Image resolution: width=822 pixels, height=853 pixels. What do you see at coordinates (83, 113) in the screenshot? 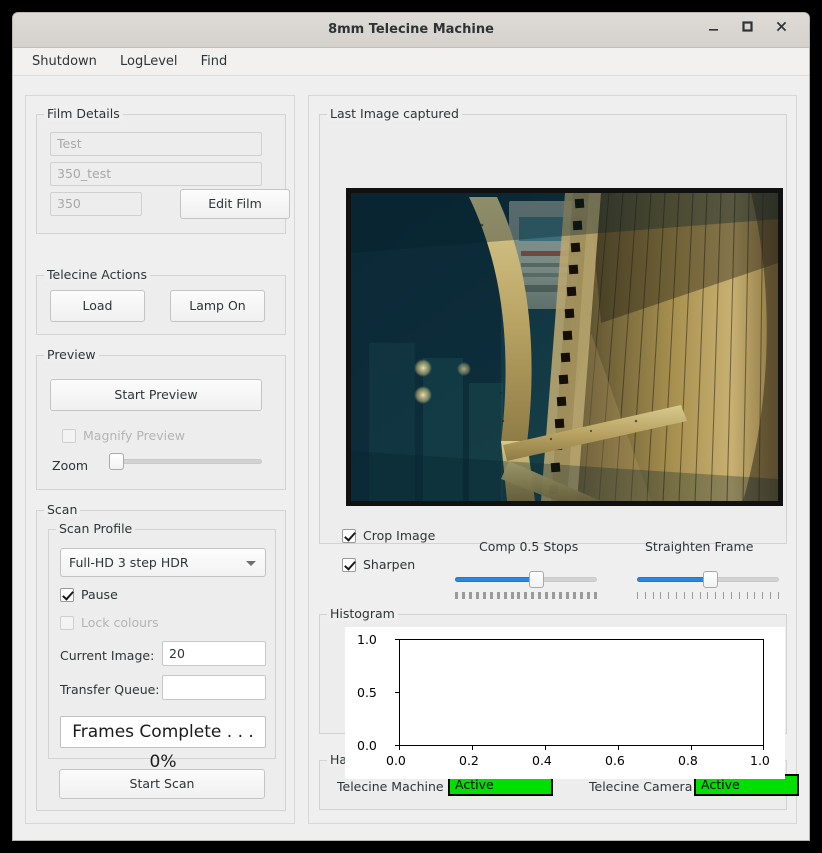
I see `film-details-title: Film Details` at bounding box center [83, 113].